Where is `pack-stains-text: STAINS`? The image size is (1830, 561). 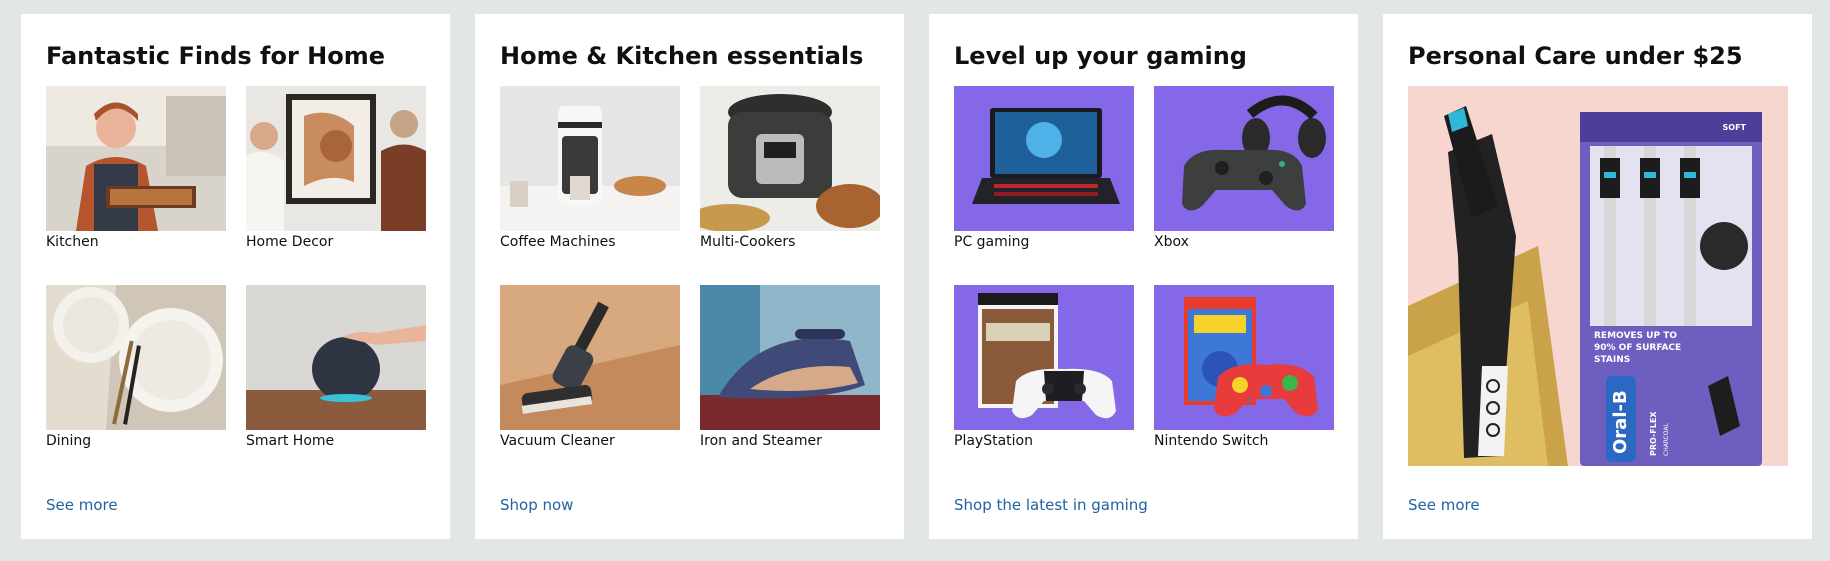 pack-stains-text: STAINS is located at coordinates (1612, 360).